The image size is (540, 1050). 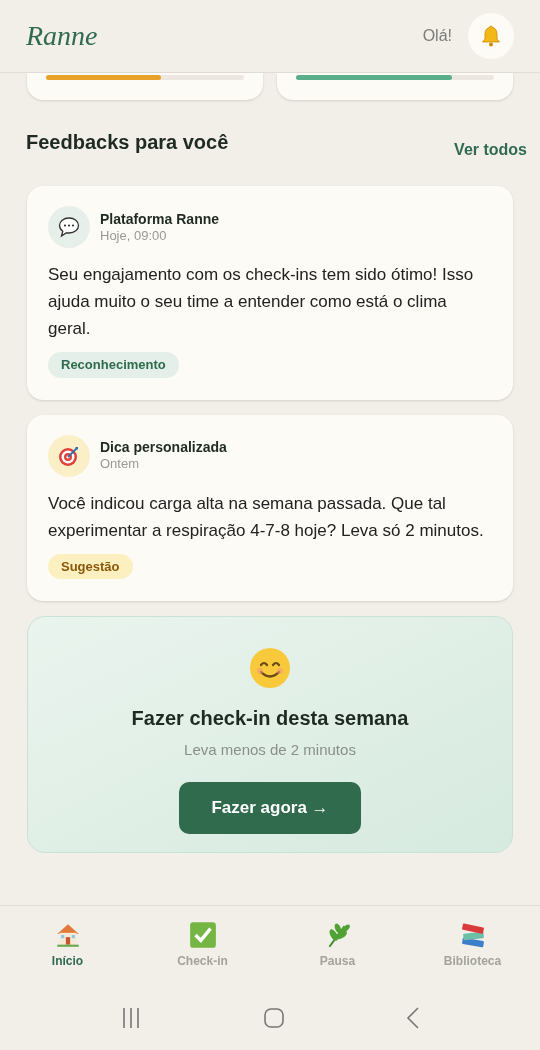 What do you see at coordinates (274, 1018) in the screenshot?
I see `home-icon` at bounding box center [274, 1018].